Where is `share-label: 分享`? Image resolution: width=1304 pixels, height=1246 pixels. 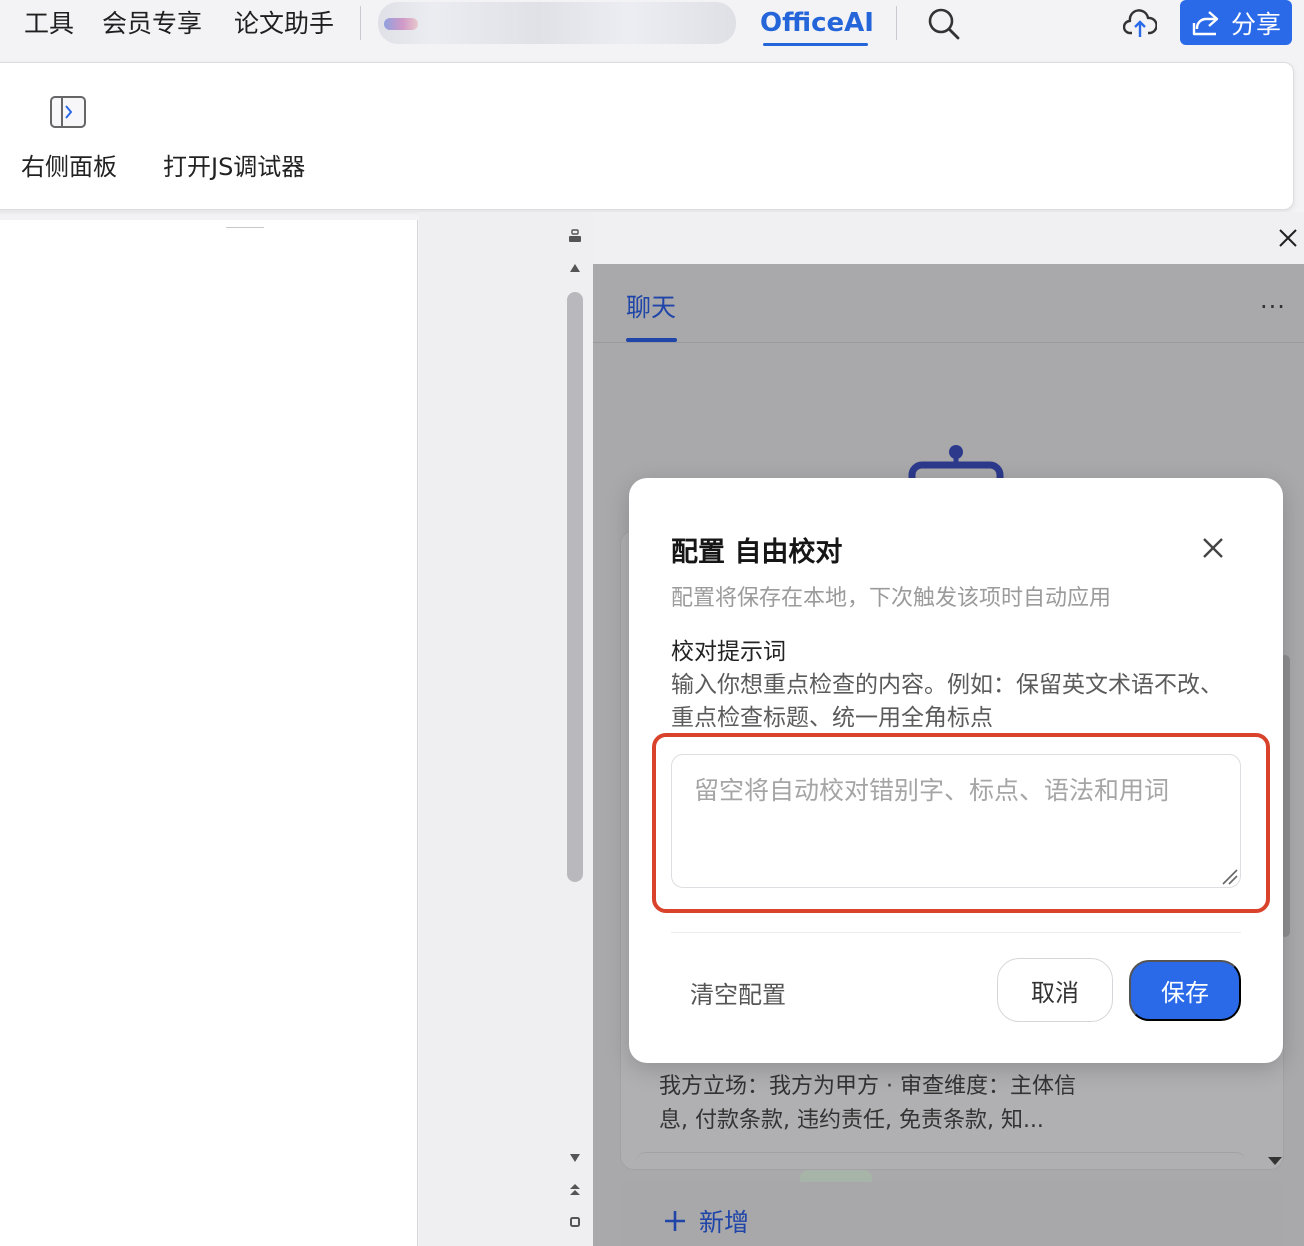
share-label: 分享 is located at coordinates (1255, 24).